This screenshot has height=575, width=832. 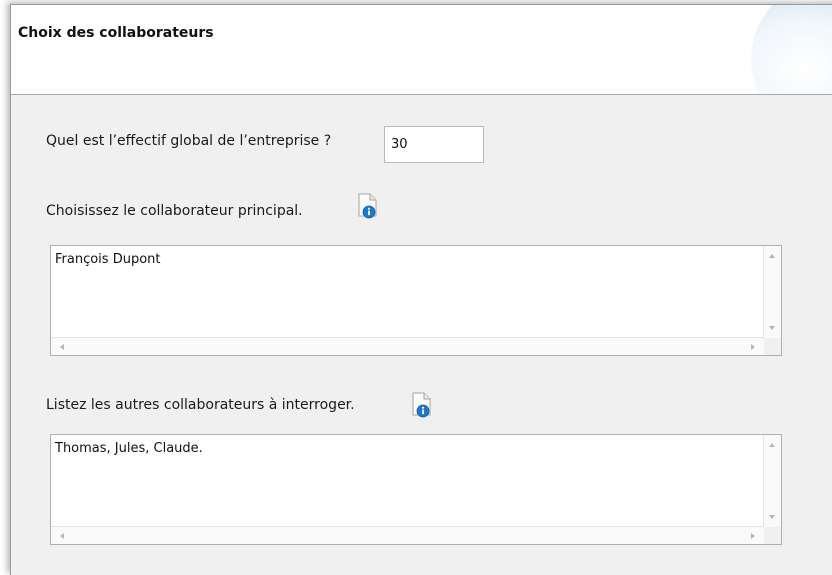 I want to click on page-title: Choix des collaborateurs, so click(x=116, y=33).